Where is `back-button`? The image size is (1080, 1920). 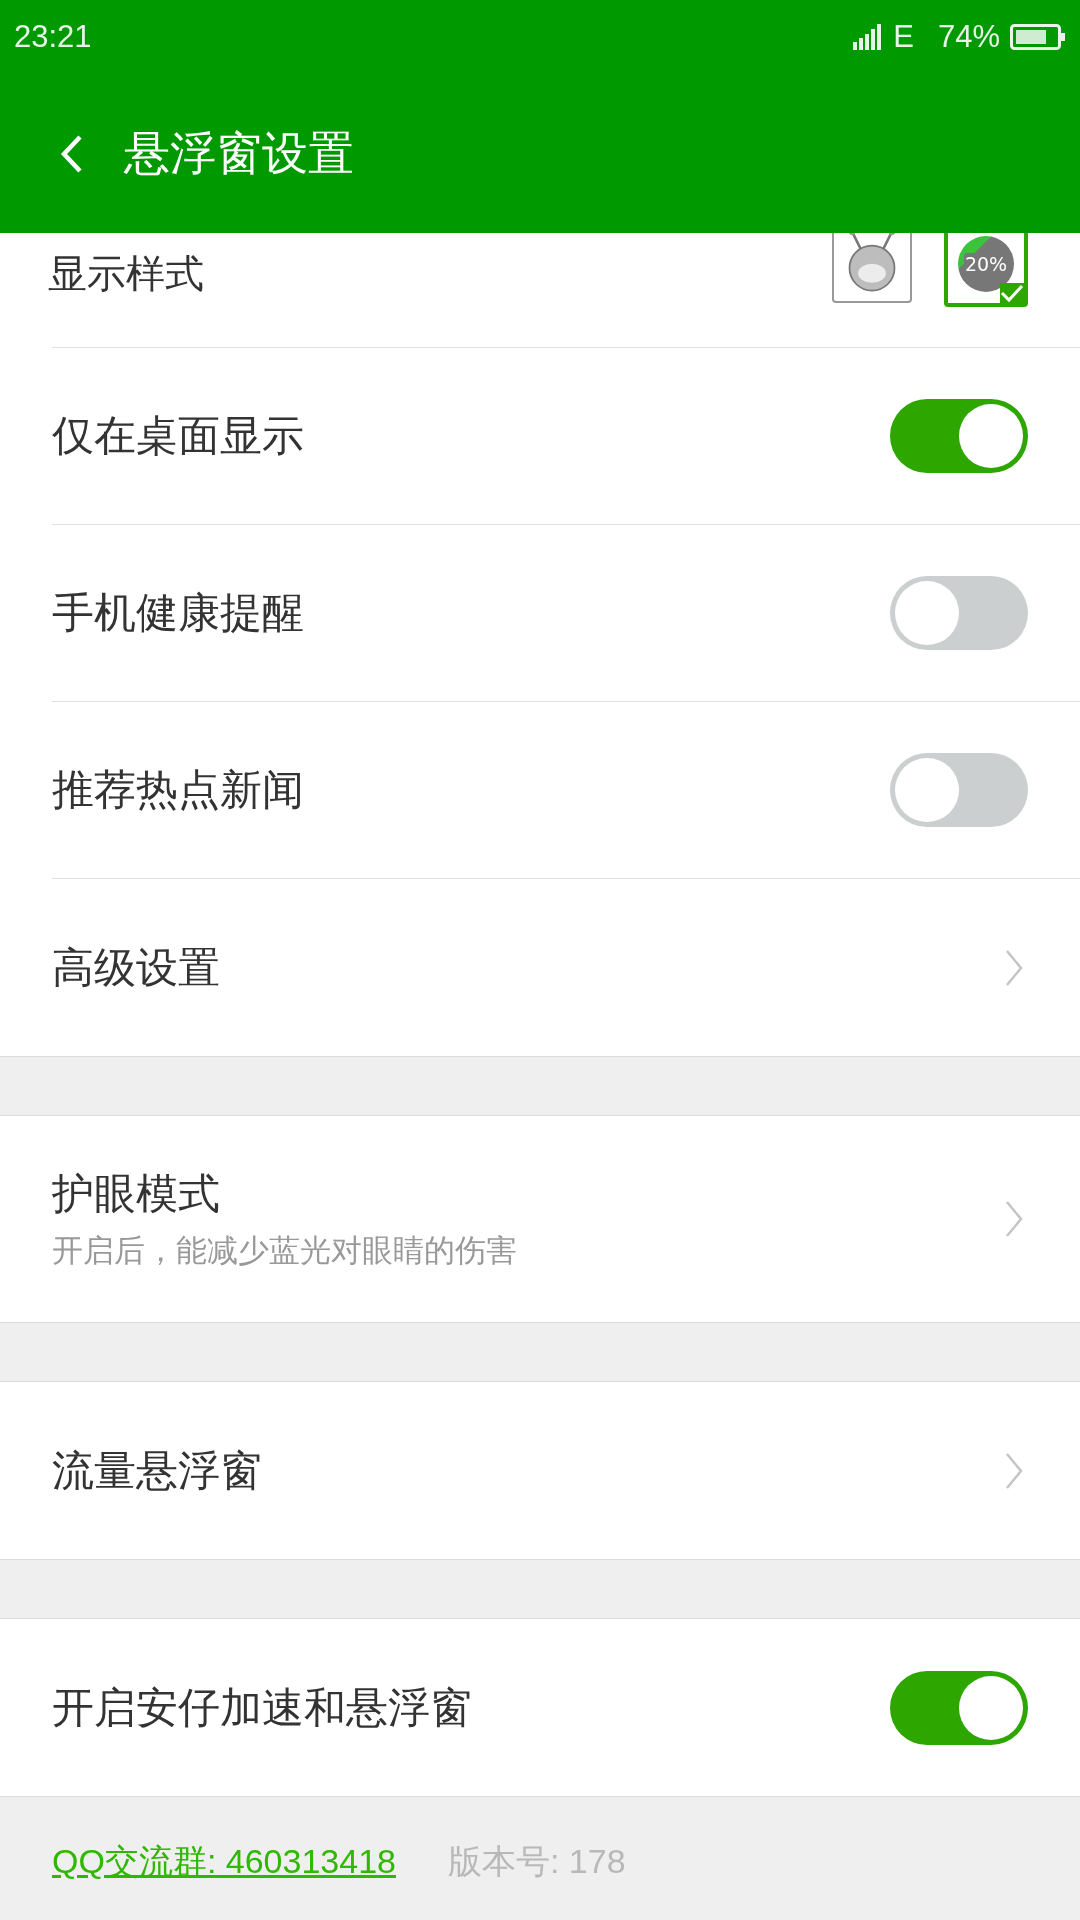 back-button is located at coordinates (72, 153).